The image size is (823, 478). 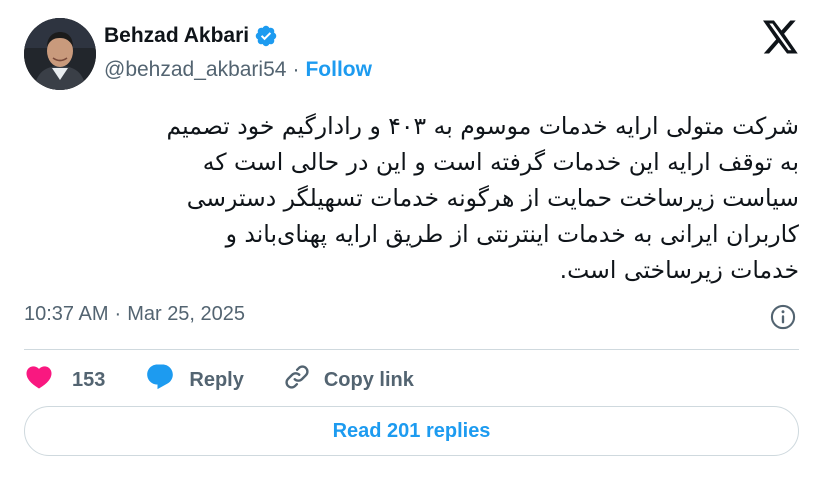 What do you see at coordinates (783, 317) in the screenshot?
I see `info-icon` at bounding box center [783, 317].